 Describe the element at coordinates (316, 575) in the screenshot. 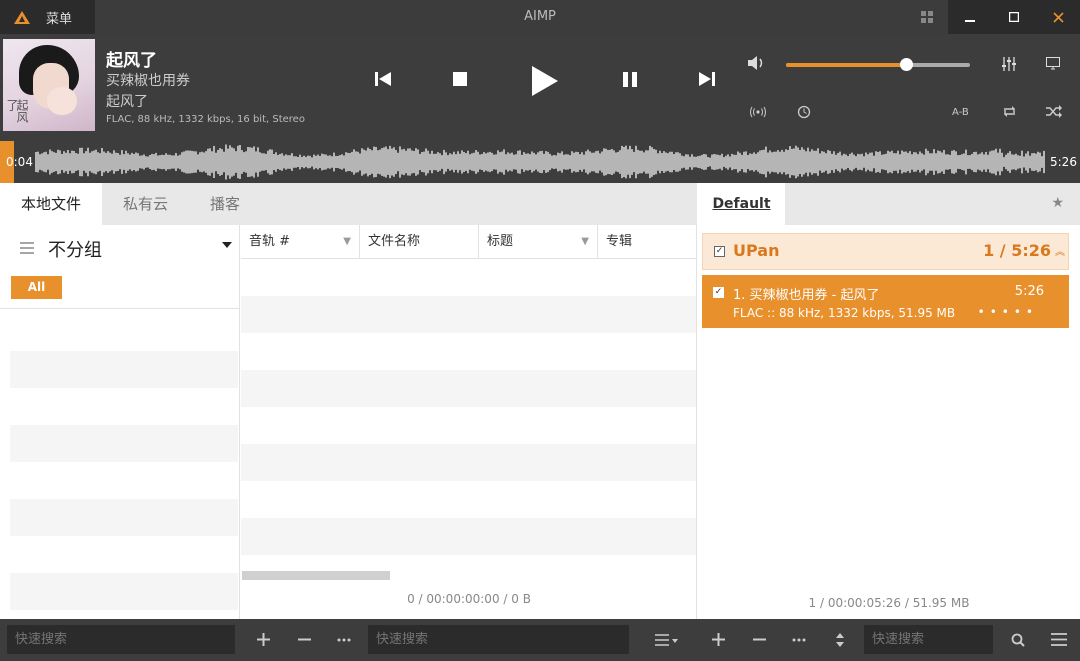

I see `horizontal-scrollbar` at that location.